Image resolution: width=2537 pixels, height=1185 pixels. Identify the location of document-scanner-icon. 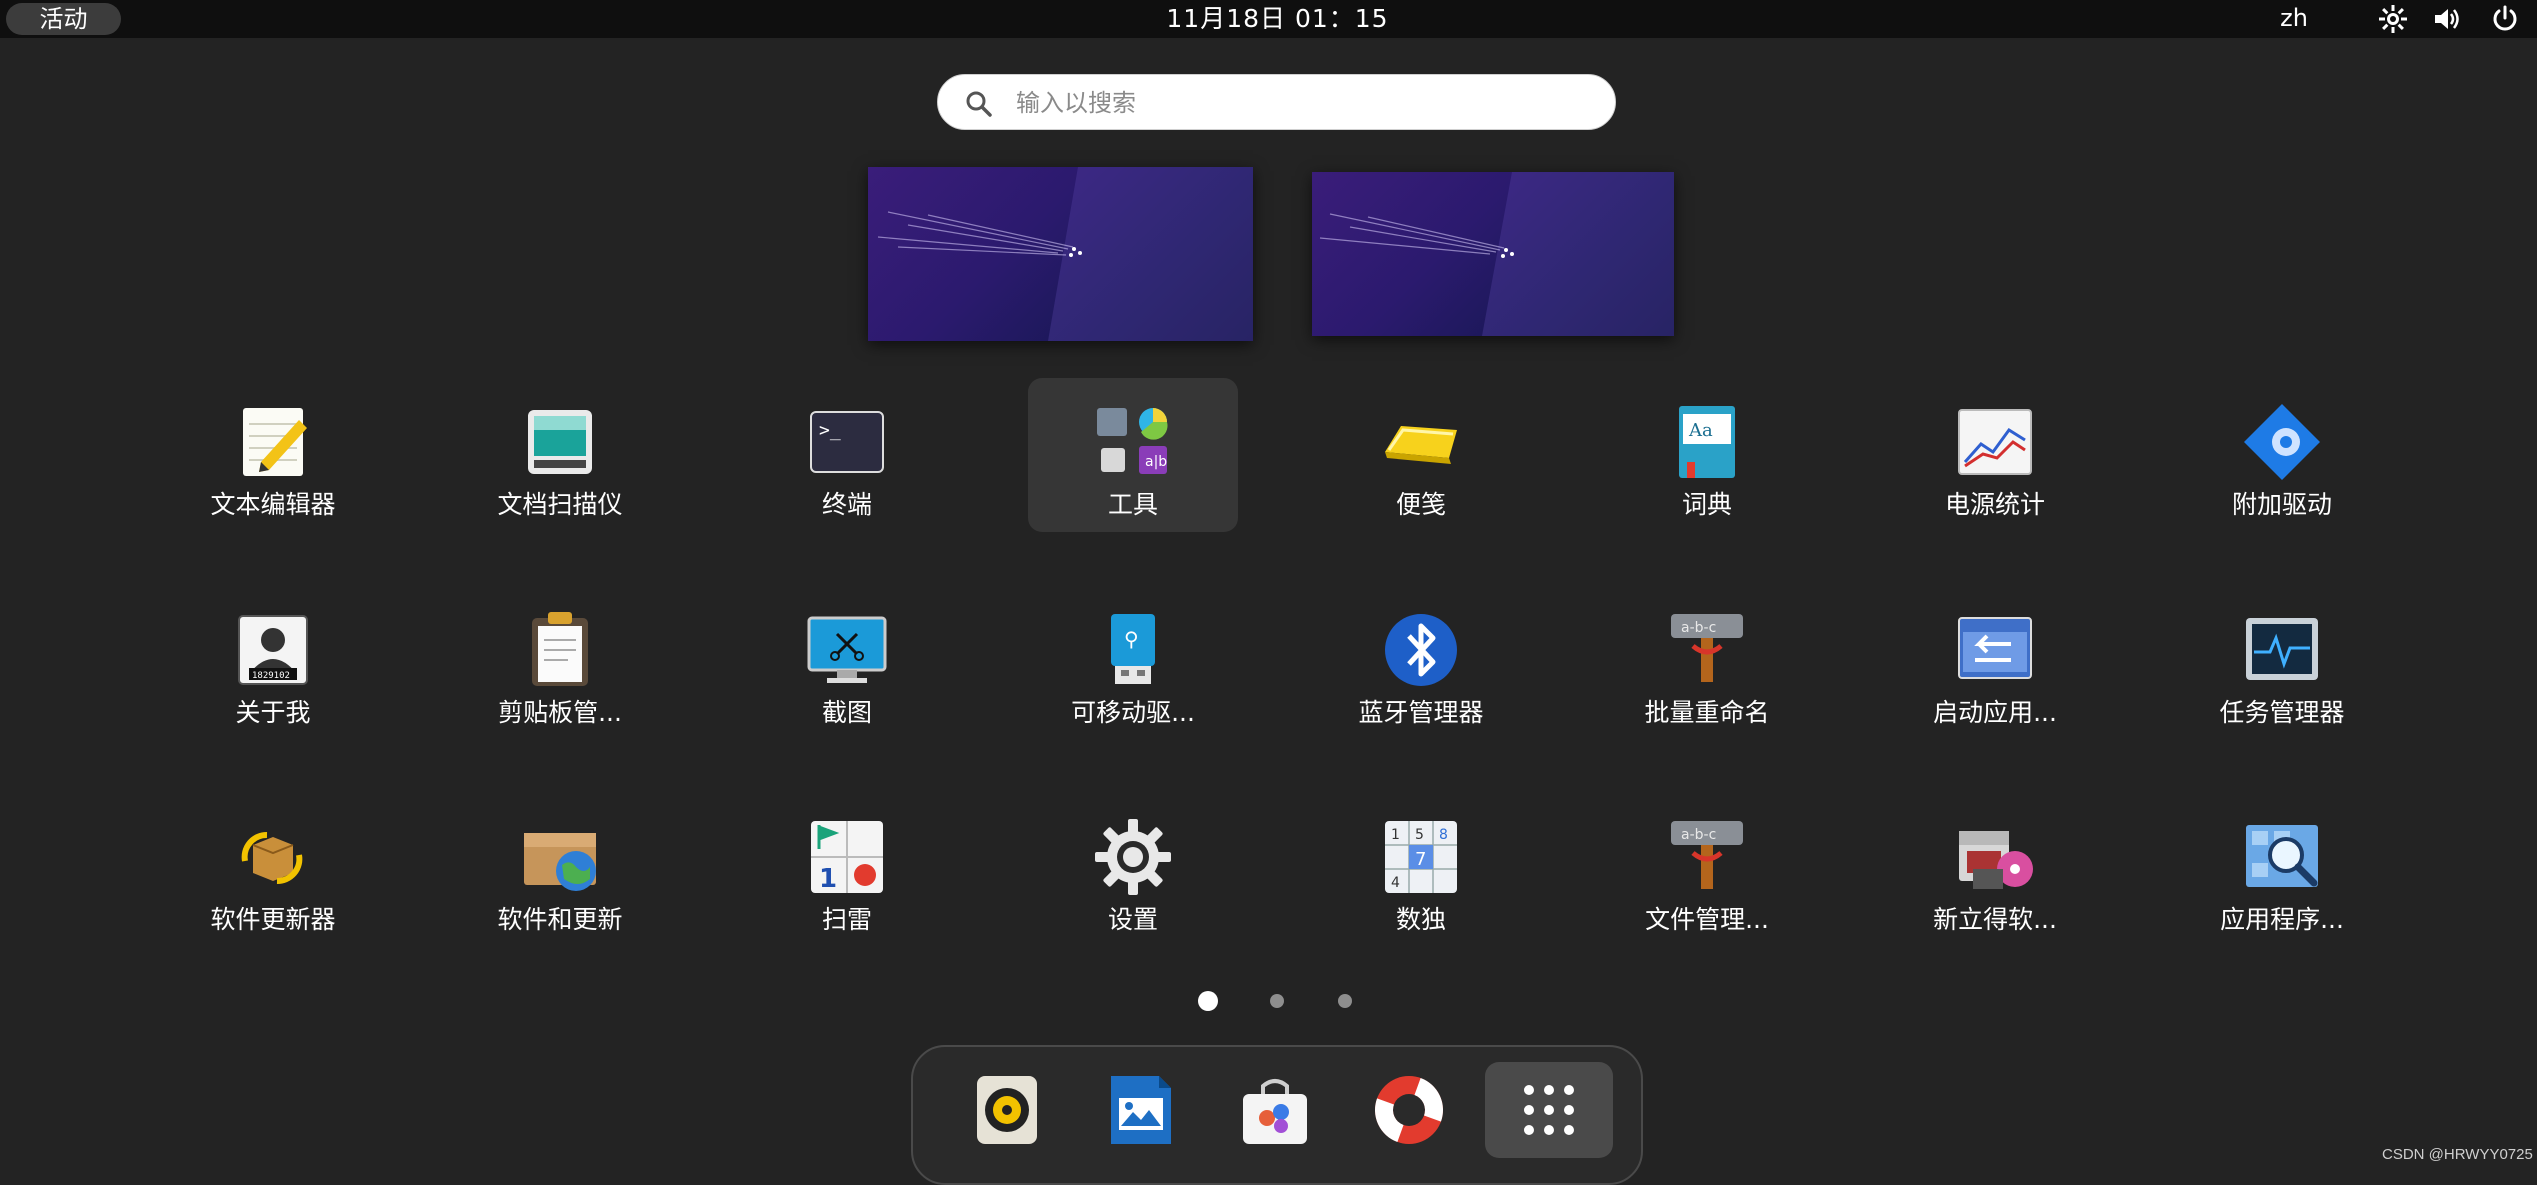
(560, 442).